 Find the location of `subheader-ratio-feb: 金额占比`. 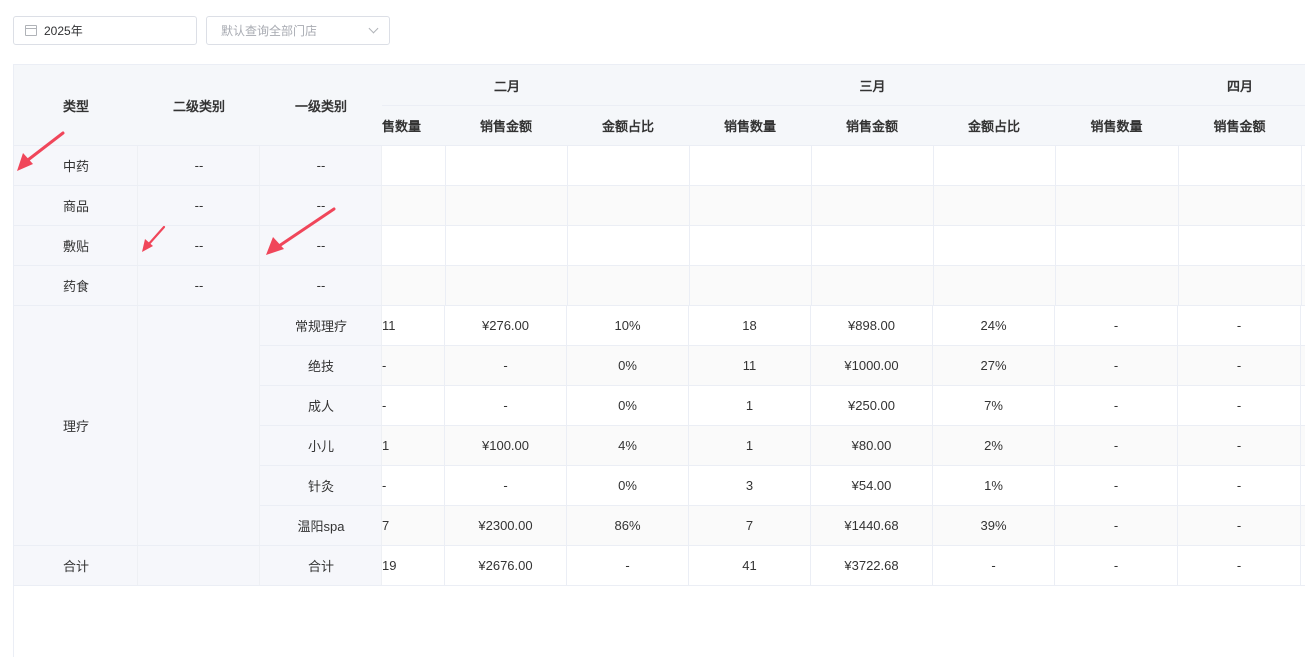

subheader-ratio-feb: 金额占比 is located at coordinates (627, 126).